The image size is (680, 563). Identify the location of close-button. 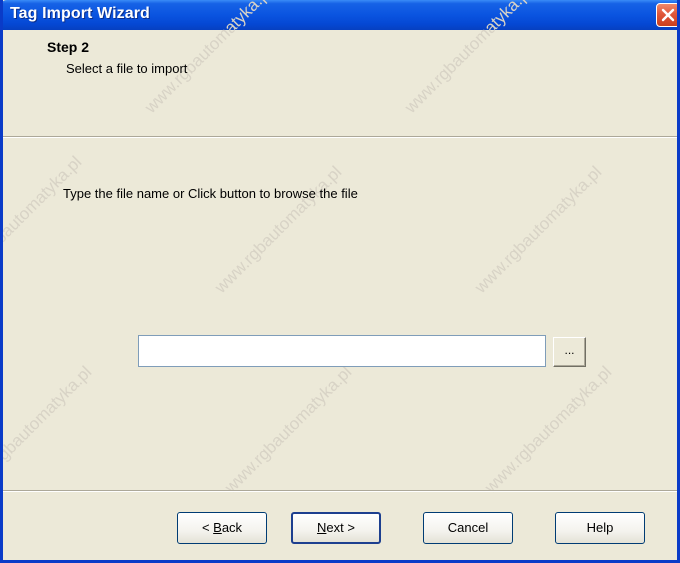
(666, 15).